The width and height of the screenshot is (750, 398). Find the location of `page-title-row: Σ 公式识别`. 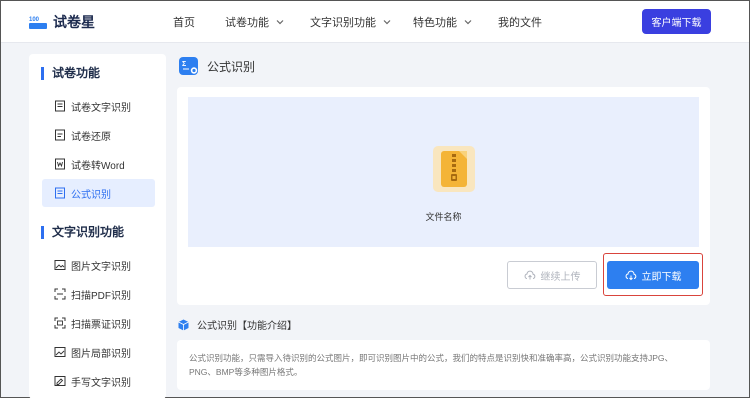

page-title-row: Σ 公式识别 is located at coordinates (217, 66).